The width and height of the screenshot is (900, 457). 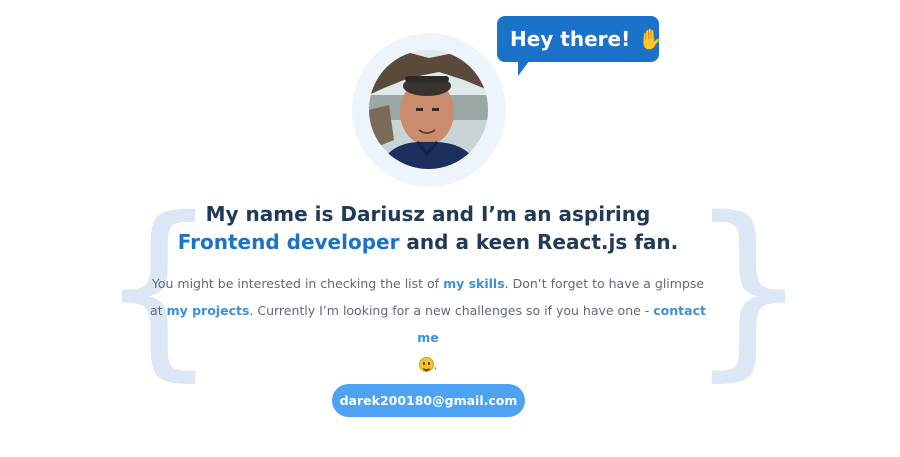 What do you see at coordinates (428, 214) in the screenshot?
I see `intro-line1: My name is Dariusz and I’m an aspiring` at bounding box center [428, 214].